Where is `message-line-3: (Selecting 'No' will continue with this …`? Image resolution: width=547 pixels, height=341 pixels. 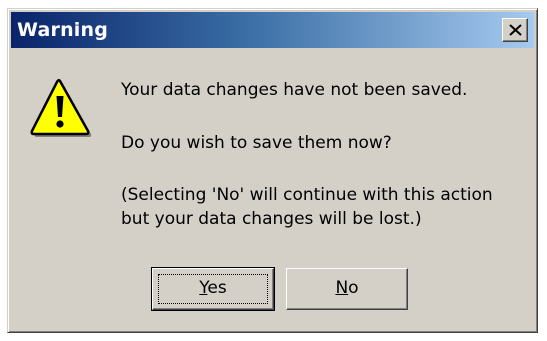 message-line-3: (Selecting 'No' will continue with this … is located at coordinates (307, 195).